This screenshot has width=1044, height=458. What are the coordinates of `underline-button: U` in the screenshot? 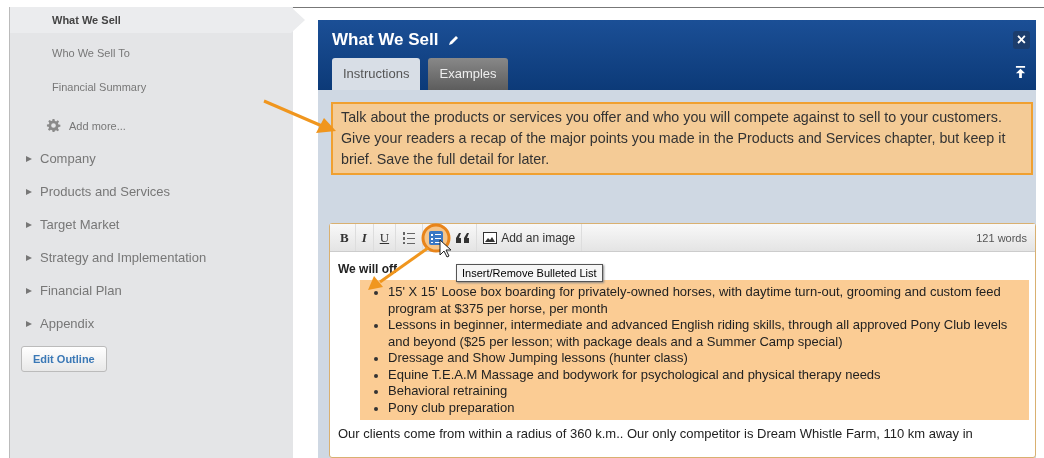 It's located at (385, 237).